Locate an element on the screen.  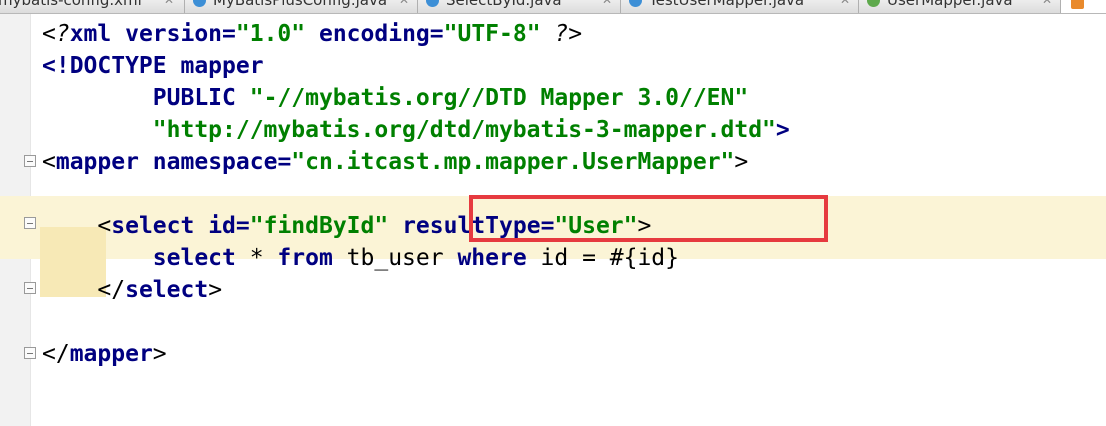
fold-mapper-icon is located at coordinates (30, 161).